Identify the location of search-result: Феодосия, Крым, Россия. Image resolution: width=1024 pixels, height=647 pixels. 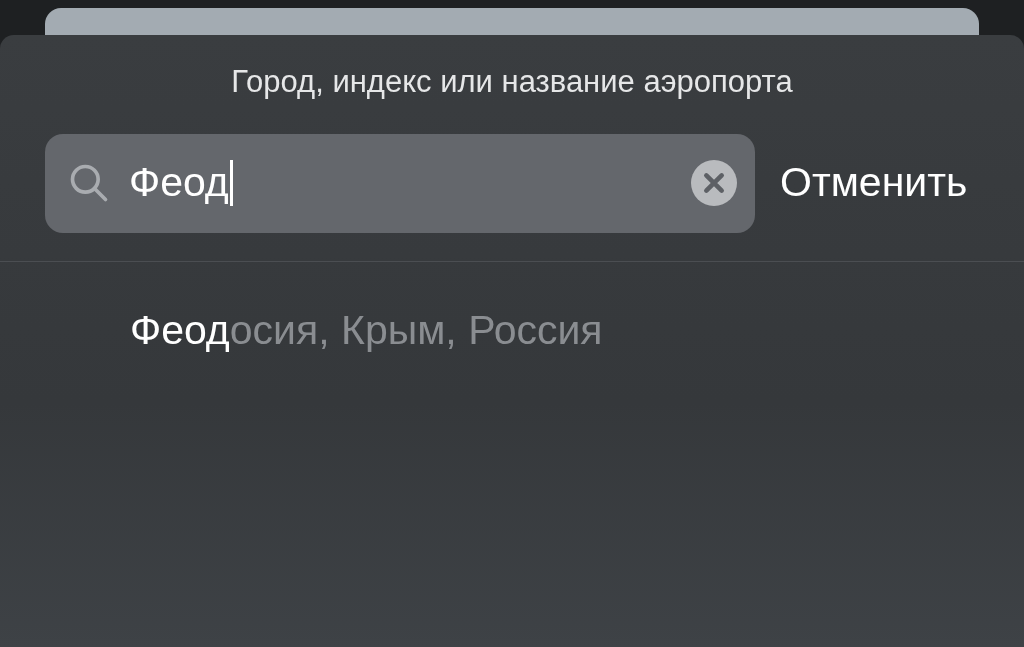
(512, 331).